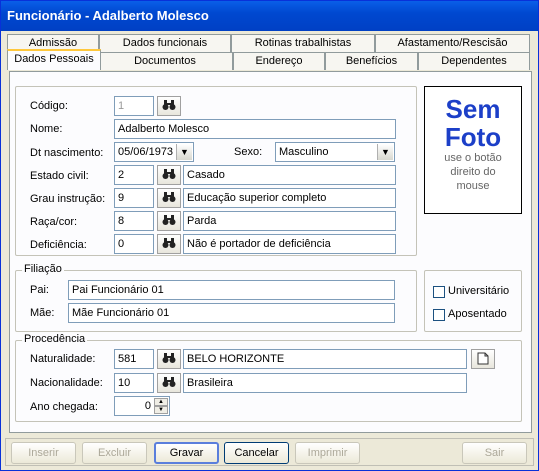  I want to click on procedencia-title: Procedência, so click(55, 339).